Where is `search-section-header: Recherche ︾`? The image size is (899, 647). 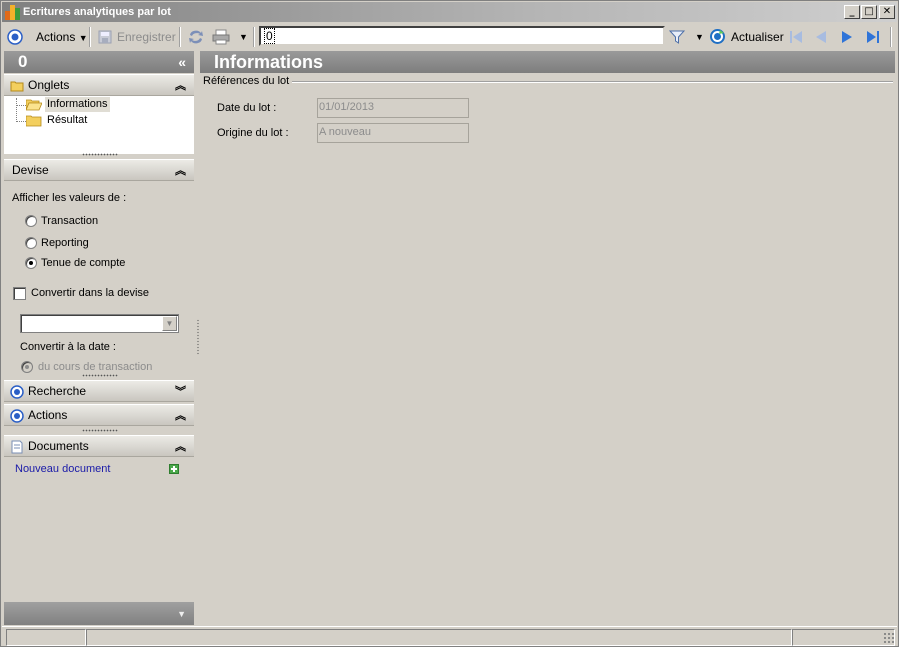 search-section-header: Recherche ︾ is located at coordinates (99, 391).